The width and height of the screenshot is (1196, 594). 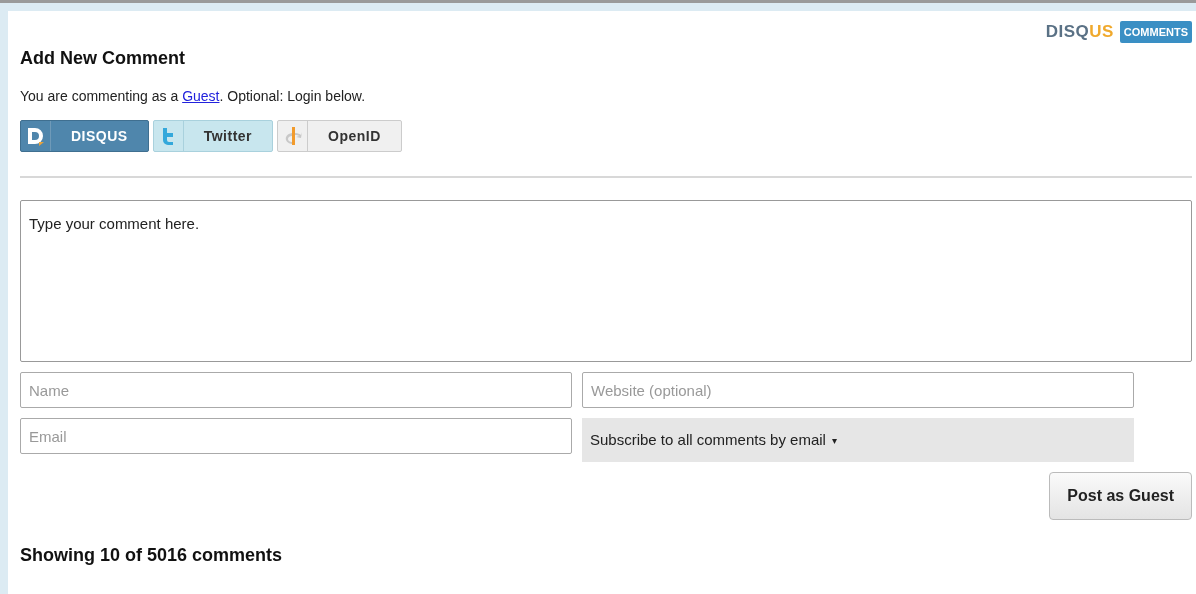 I want to click on comment-count: Showing 10 of 5016 comments, so click(x=152, y=555).